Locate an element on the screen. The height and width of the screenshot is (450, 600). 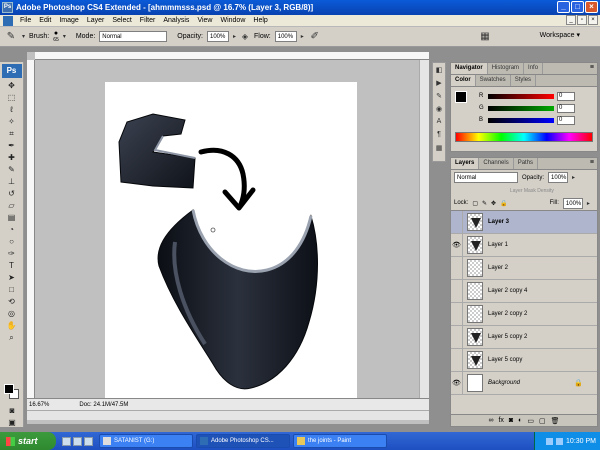
brush-tool-icon-box: ✎ is located at coordinates (12, 169).